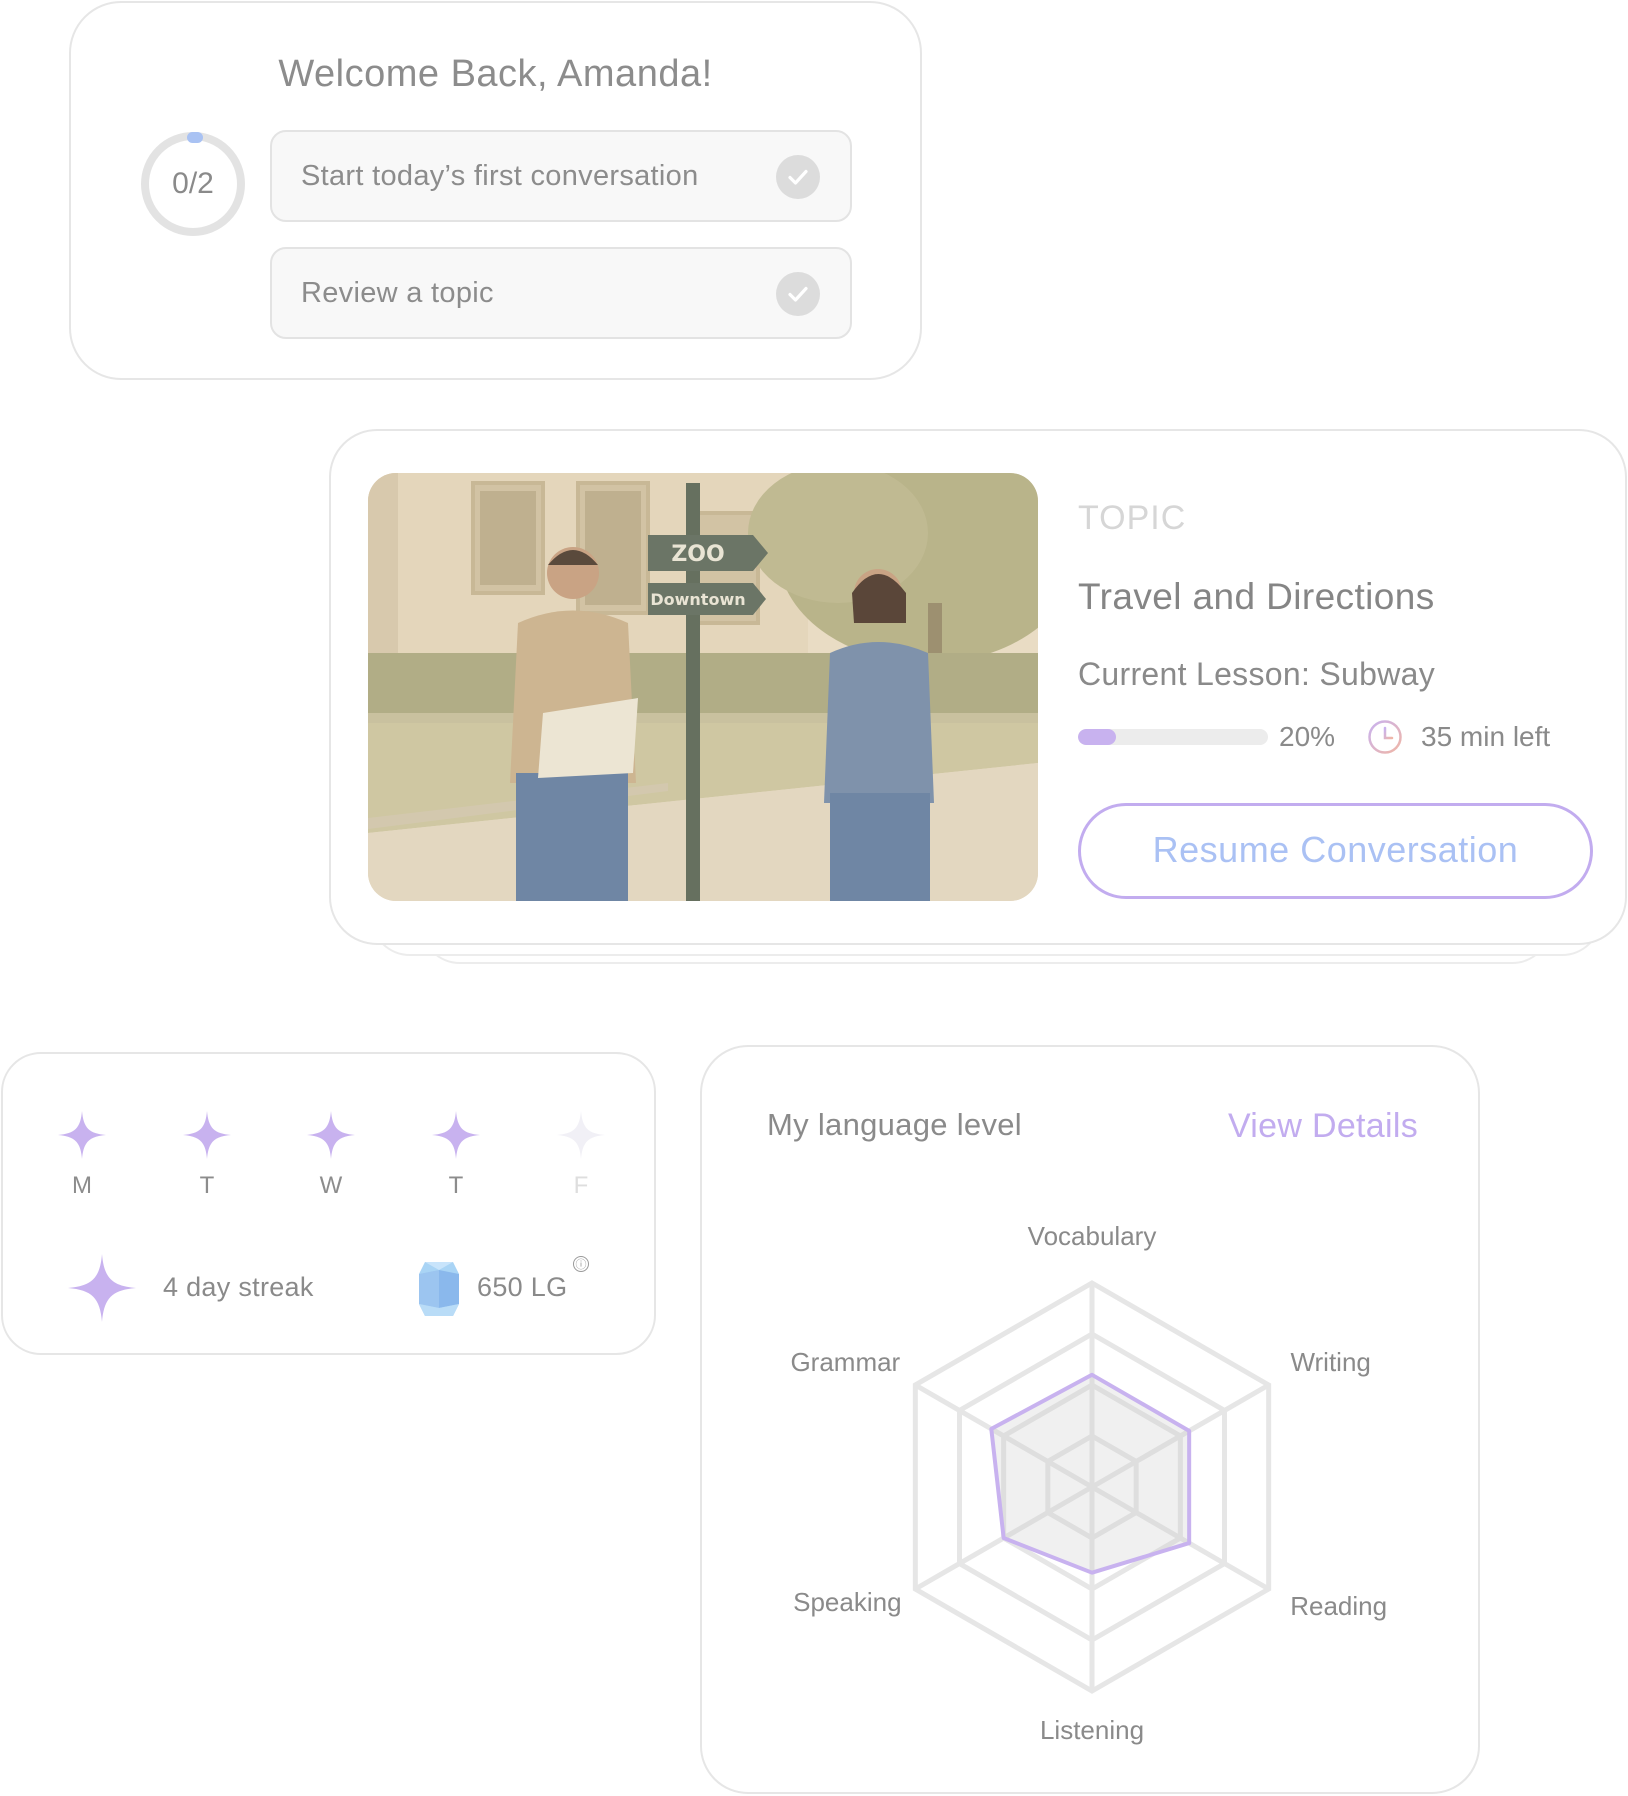 The height and width of the screenshot is (1796, 1628). I want to click on streak-day-label: W, so click(331, 1185).